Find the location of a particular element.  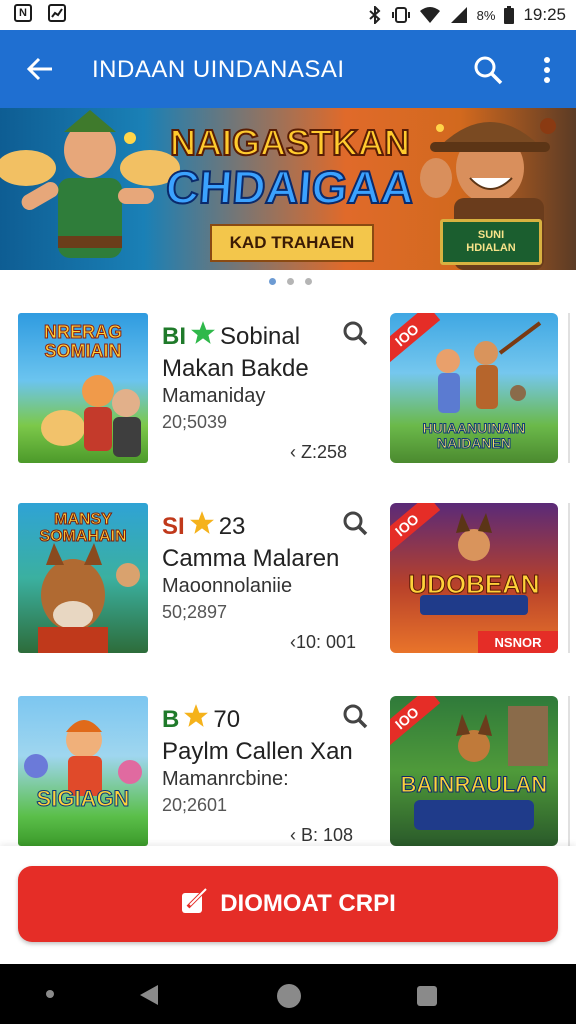

clock: 19:25 is located at coordinates (544, 14).